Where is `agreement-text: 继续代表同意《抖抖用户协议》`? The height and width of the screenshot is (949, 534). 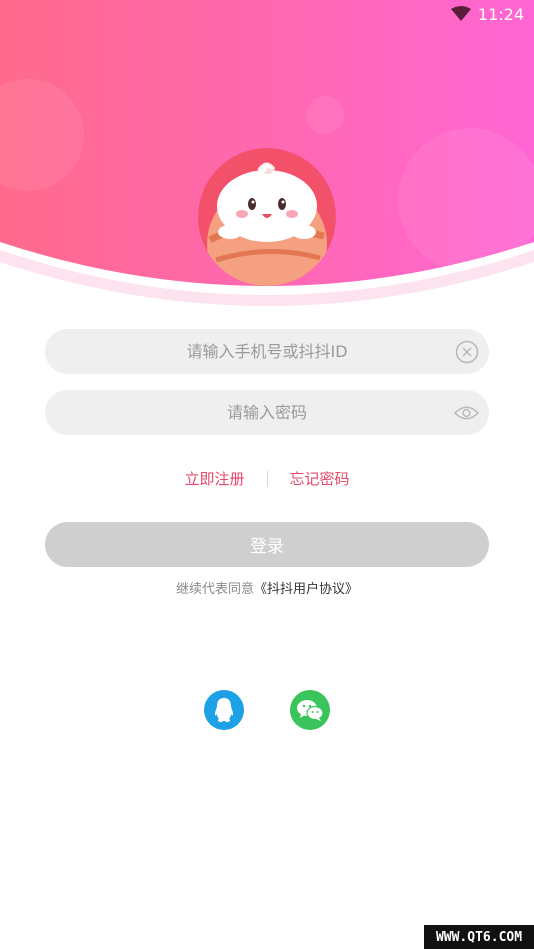
agreement-text: 继续代表同意《抖抖用户协议》 is located at coordinates (267, 587).